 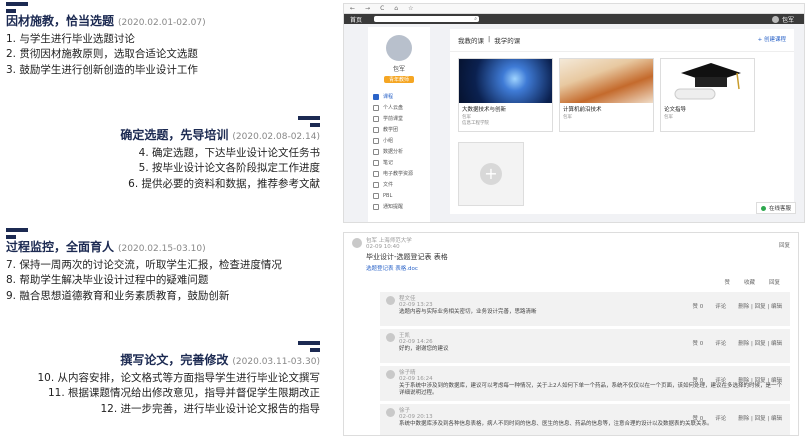 What do you see at coordinates (382, 8) in the screenshot?
I see `refresh-icon: C` at bounding box center [382, 8].